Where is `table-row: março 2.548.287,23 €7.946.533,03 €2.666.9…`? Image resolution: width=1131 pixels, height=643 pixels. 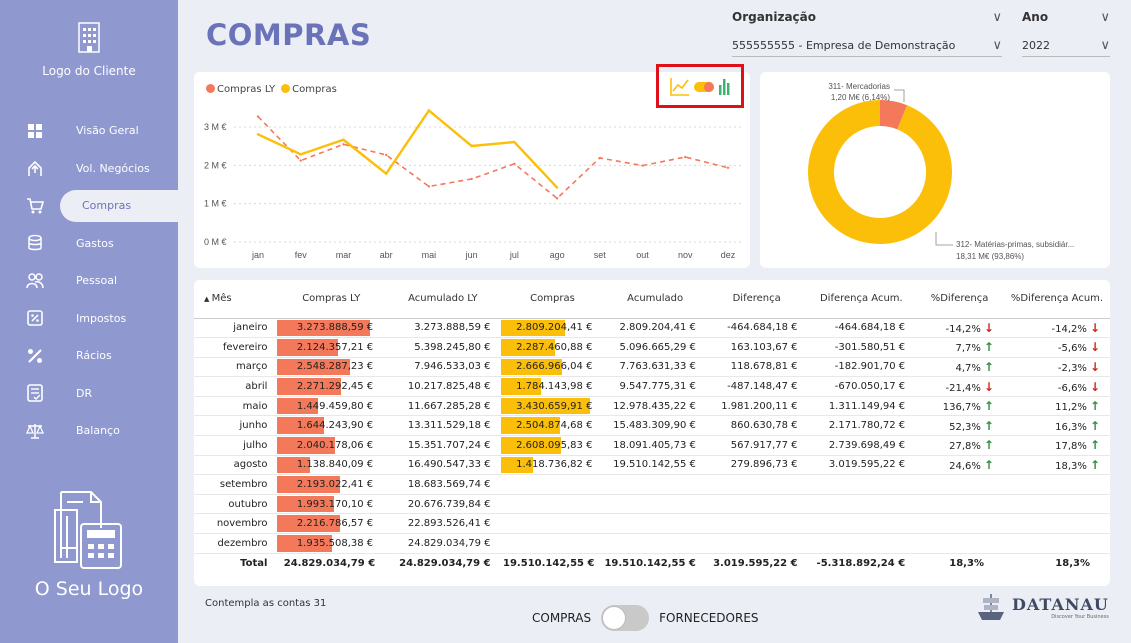
table-row: março 2.548.287,23 €7.946.533,03 €2.666.9… is located at coordinates (652, 367).